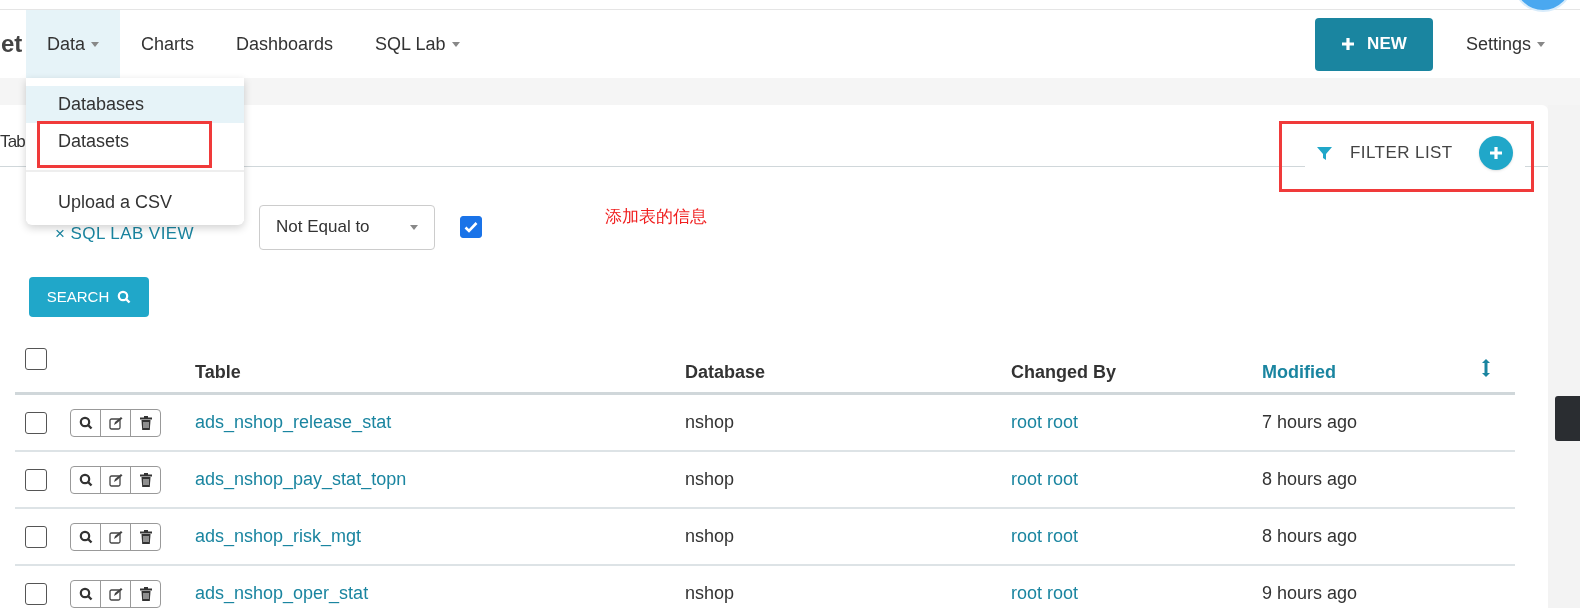 This screenshot has height=608, width=1580. Describe the element at coordinates (1310, 593) in the screenshot. I see `table-cell-text: 9 hours ago` at that location.